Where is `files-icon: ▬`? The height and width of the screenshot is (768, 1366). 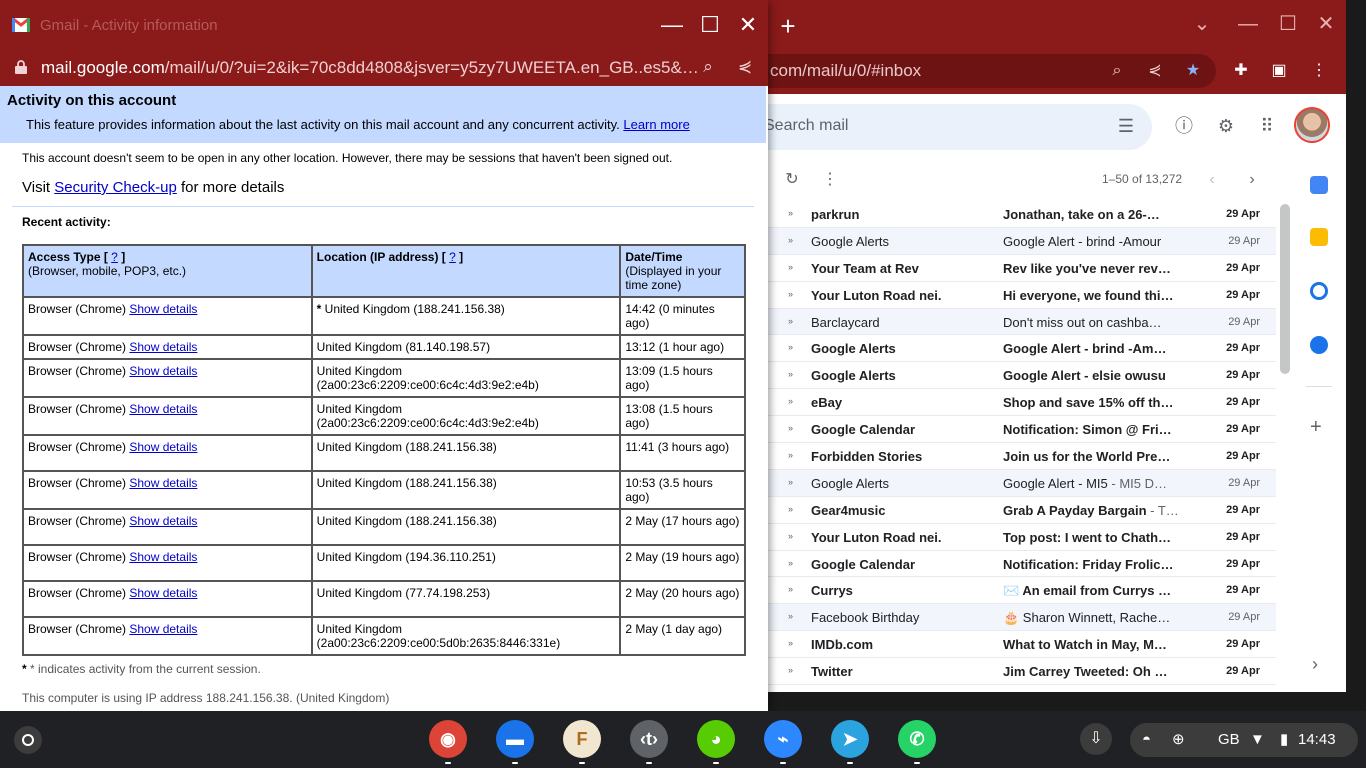
files-icon: ▬ is located at coordinates (515, 739).